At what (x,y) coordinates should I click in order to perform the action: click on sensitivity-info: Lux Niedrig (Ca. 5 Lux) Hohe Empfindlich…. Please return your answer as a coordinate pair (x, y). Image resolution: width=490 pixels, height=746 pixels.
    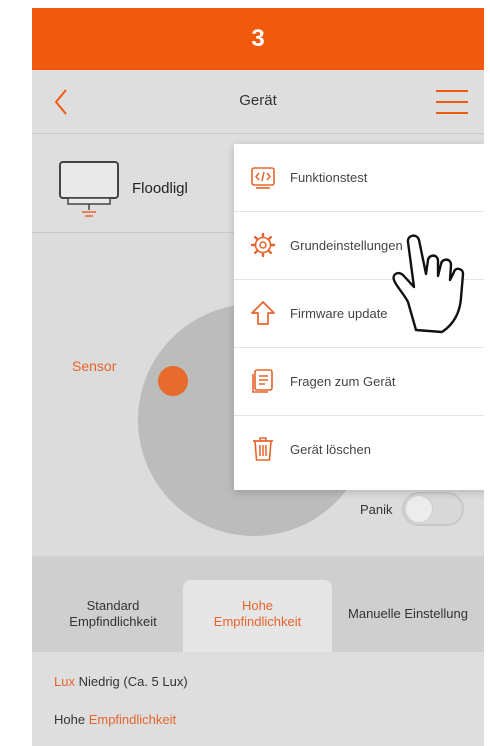
    Looking at the image, I should click on (258, 699).